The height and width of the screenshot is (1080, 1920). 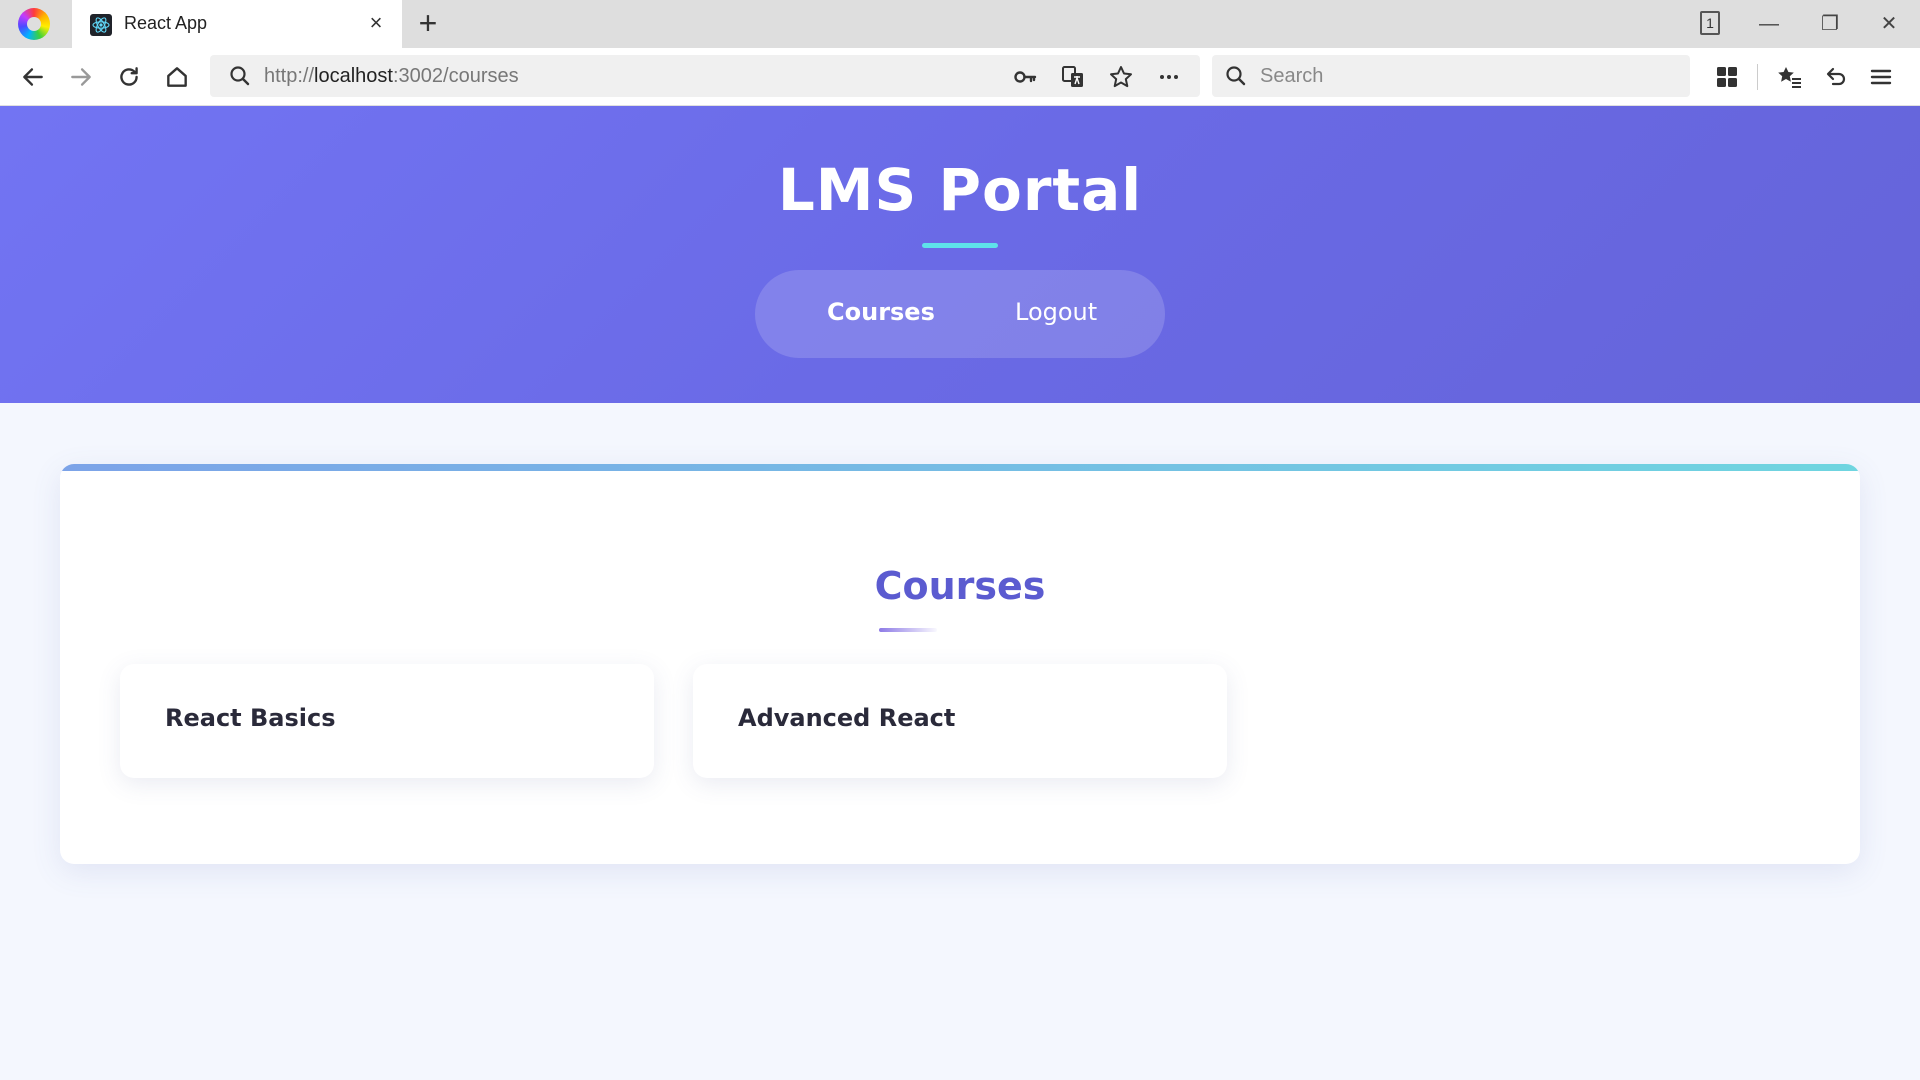 I want to click on grid-icon, so click(x=1727, y=77).